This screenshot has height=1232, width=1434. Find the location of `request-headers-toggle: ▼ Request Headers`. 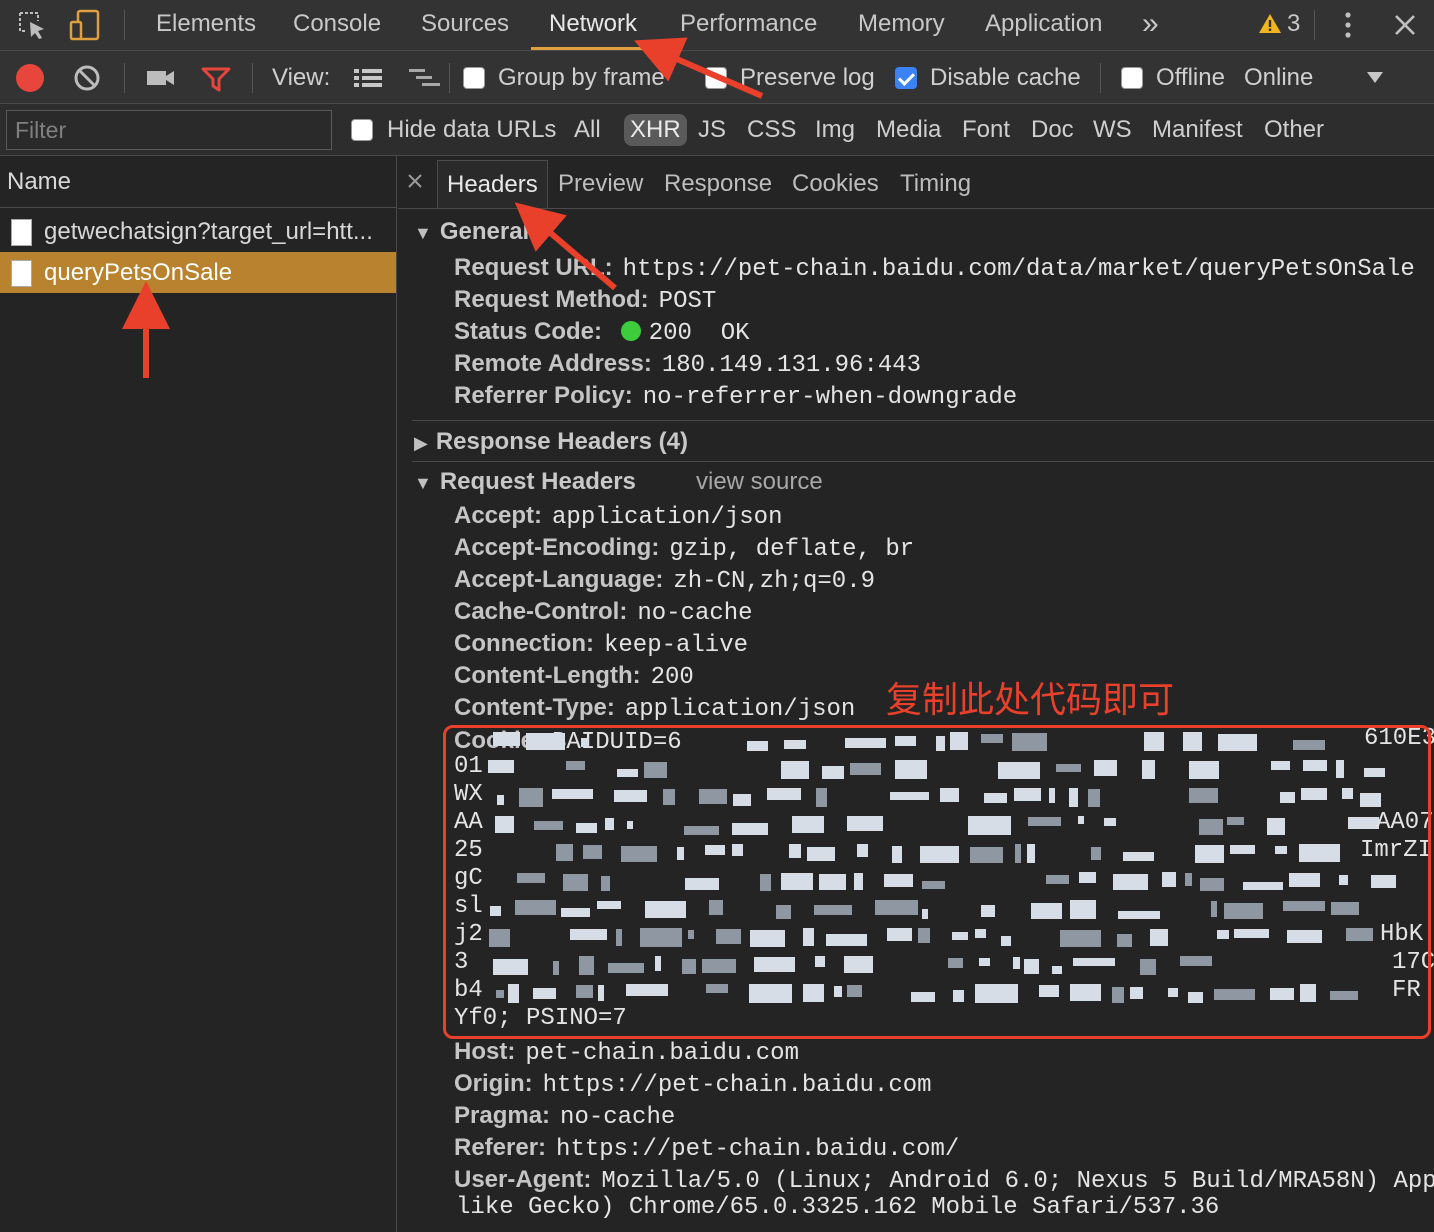

request-headers-toggle: ▼ Request Headers is located at coordinates (525, 482).